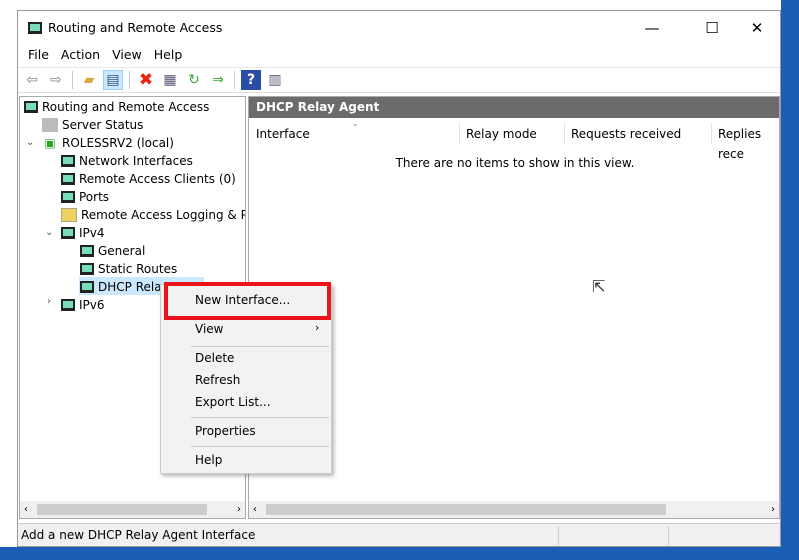 This screenshot has height=560, width=799. Describe the element at coordinates (217, 380) in the screenshot. I see `menu-item-refresh: Refresh` at that location.